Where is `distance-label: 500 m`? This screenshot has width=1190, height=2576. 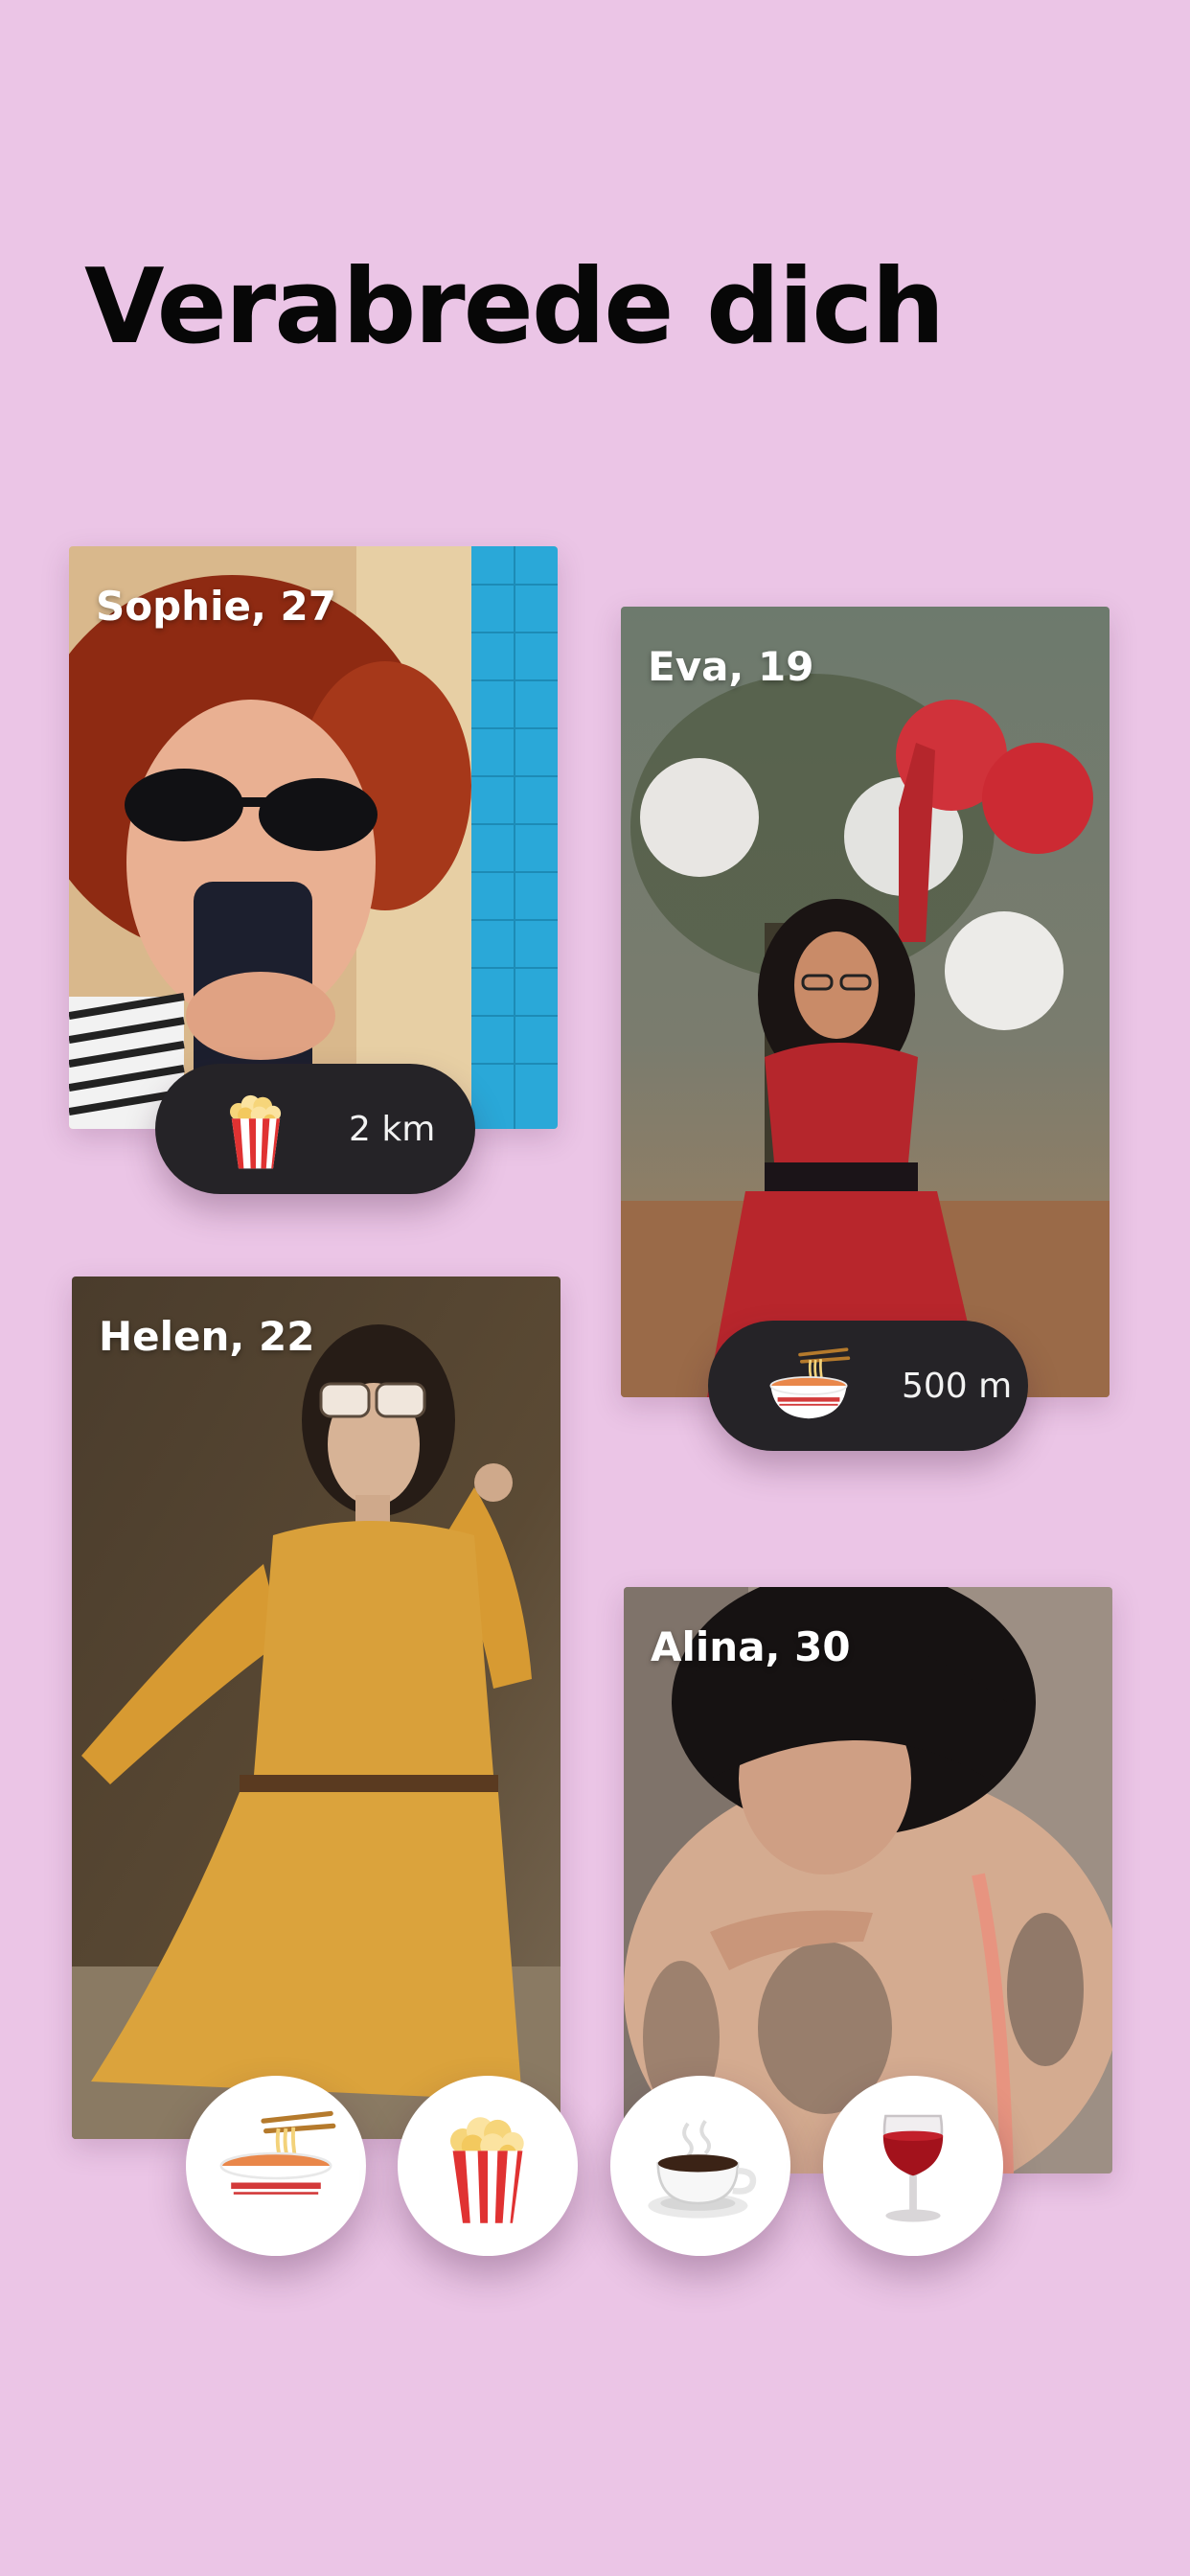 distance-label: 500 m is located at coordinates (958, 1386).